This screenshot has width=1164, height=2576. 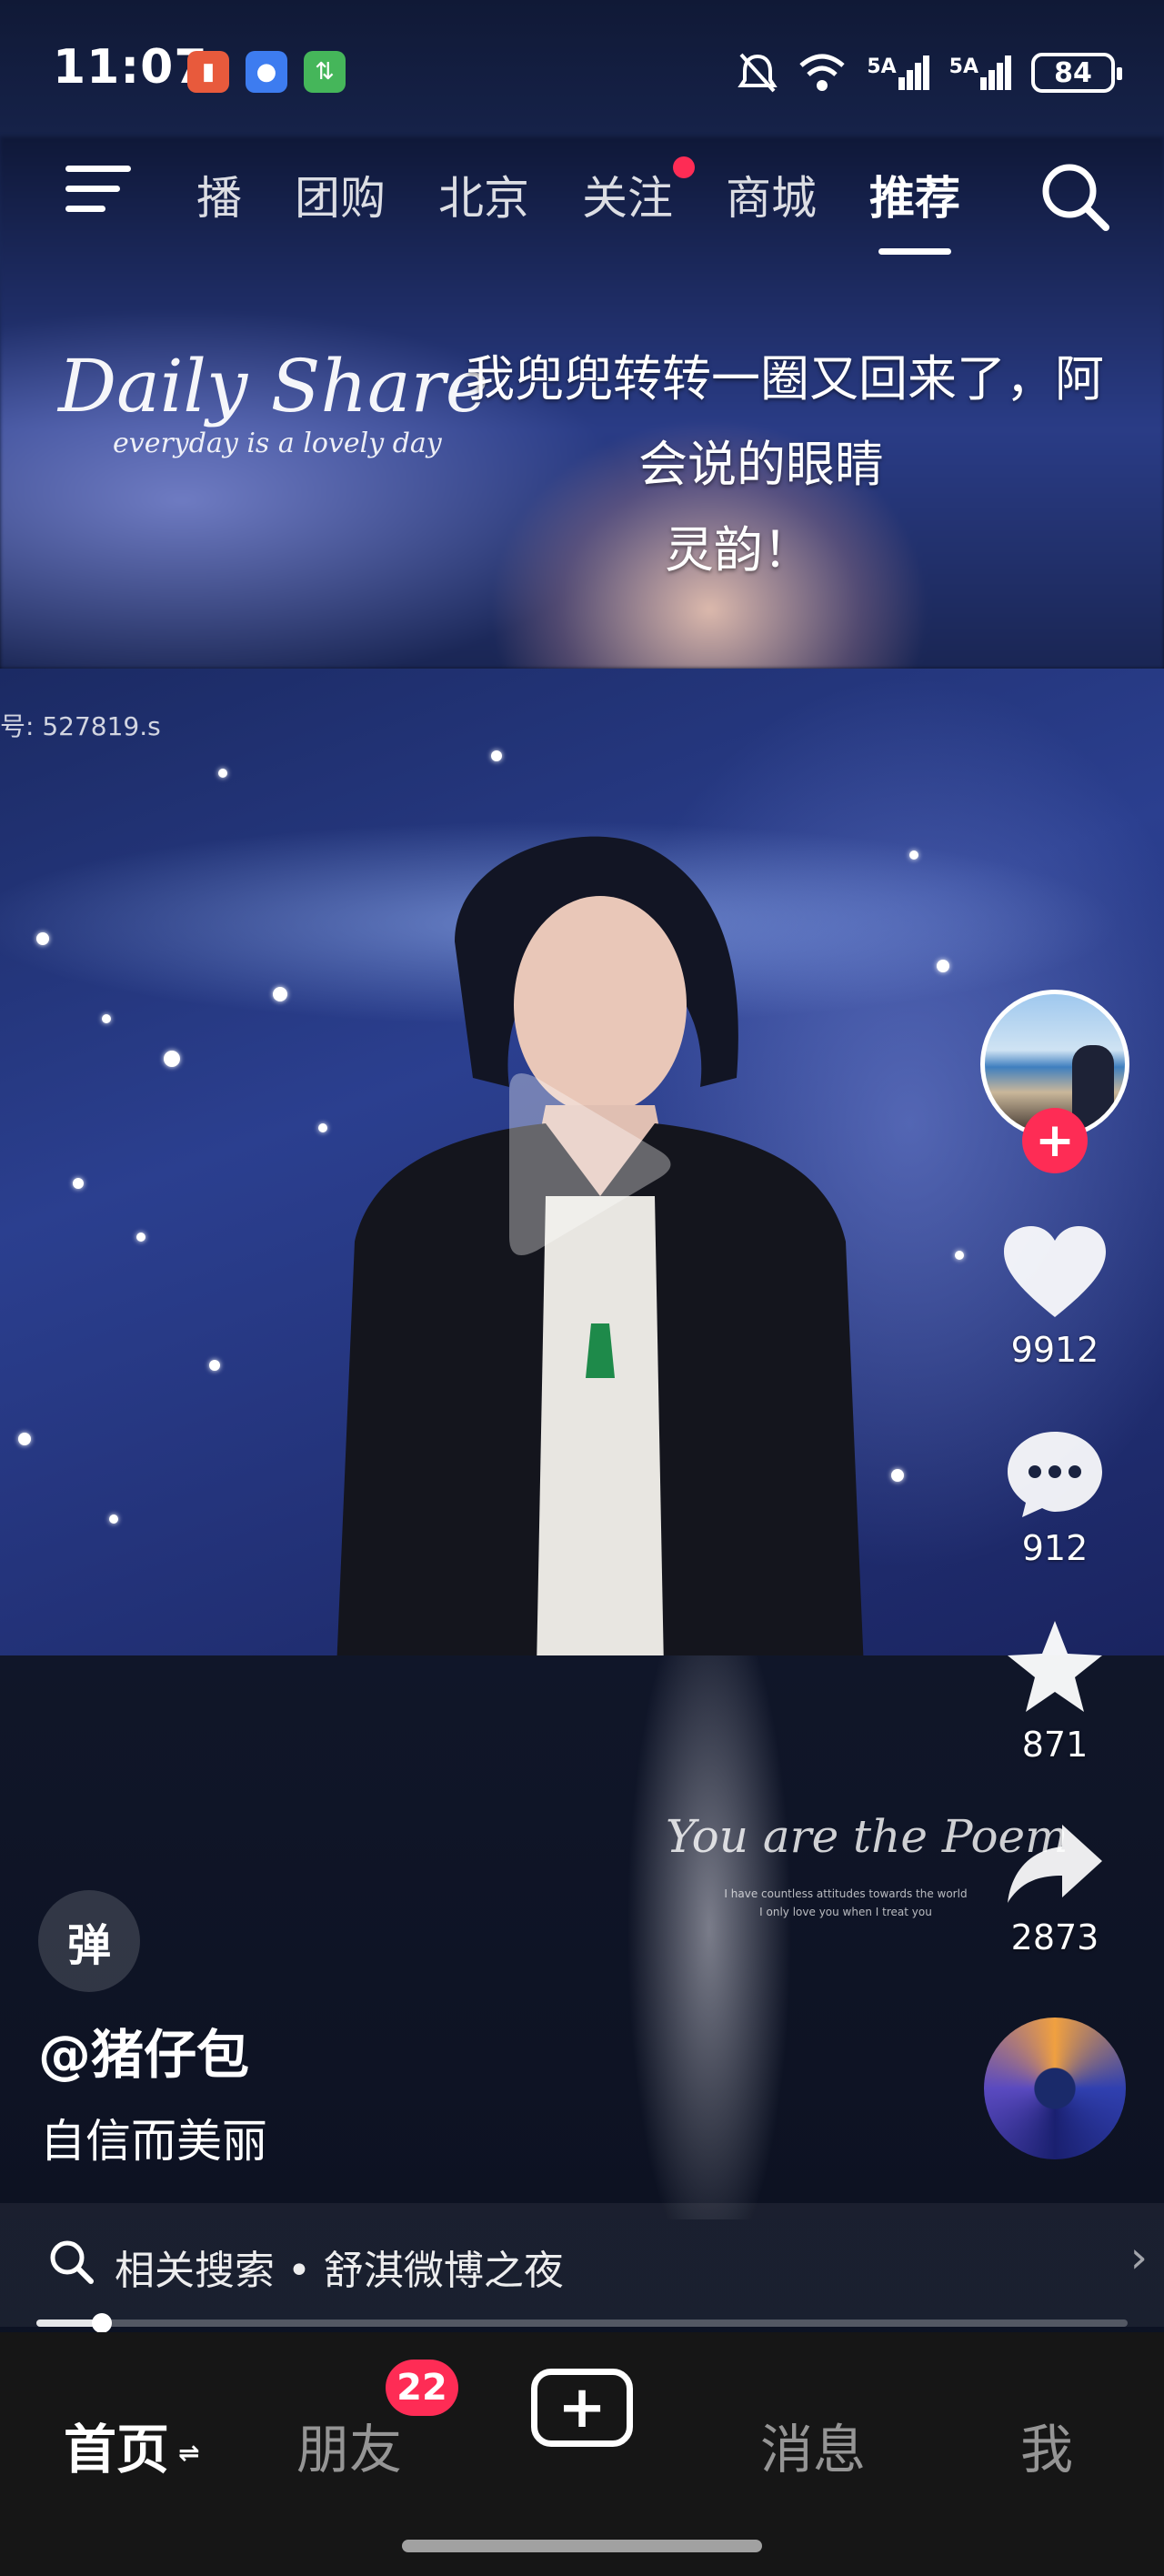 I want to click on overlay-subtitle: everyday is a lovely day, so click(x=278, y=443).